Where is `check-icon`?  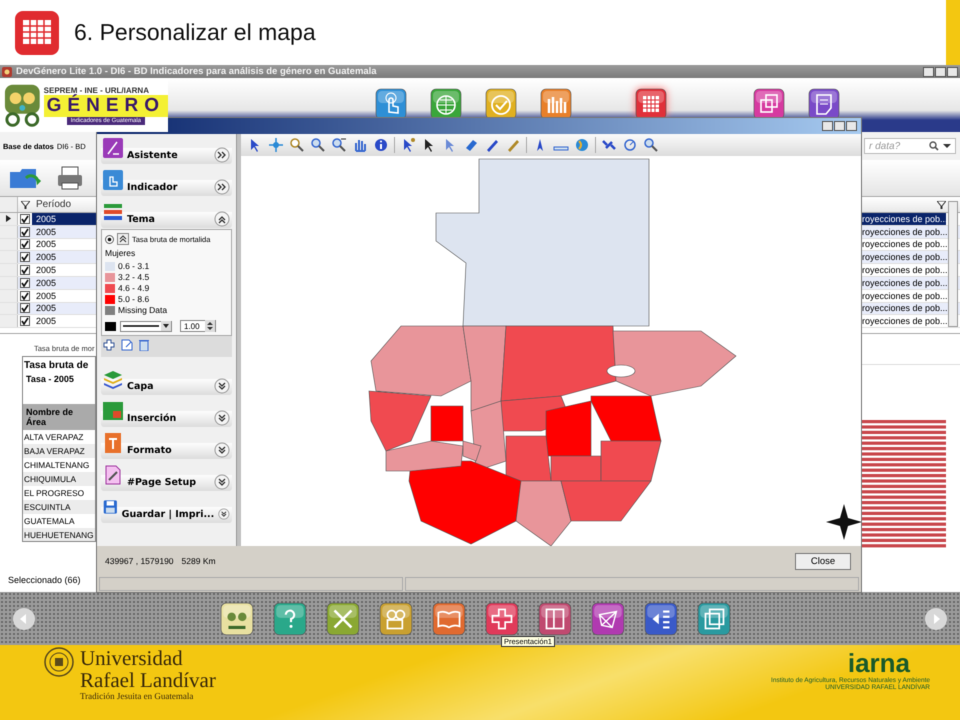
check-icon is located at coordinates (501, 104).